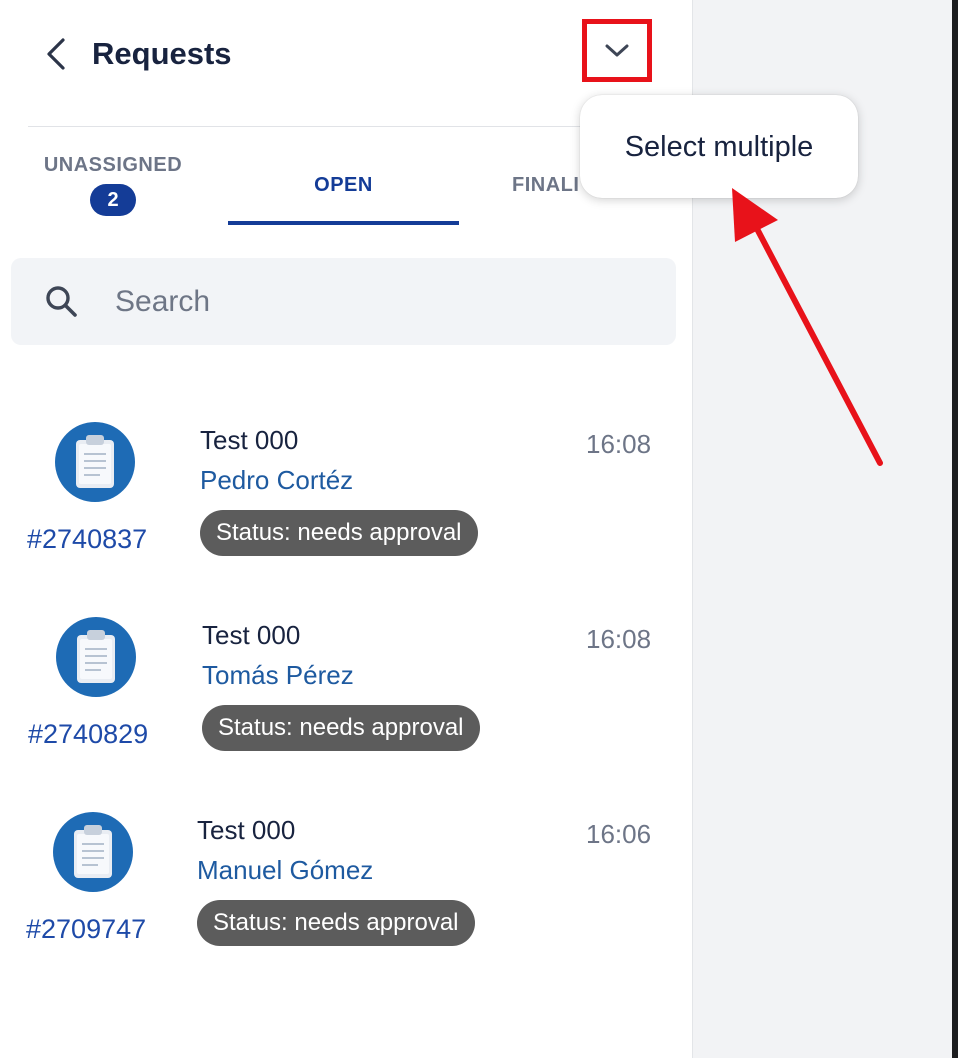 The image size is (958, 1058). Describe the element at coordinates (61, 301) in the screenshot. I see `search-icon` at that location.